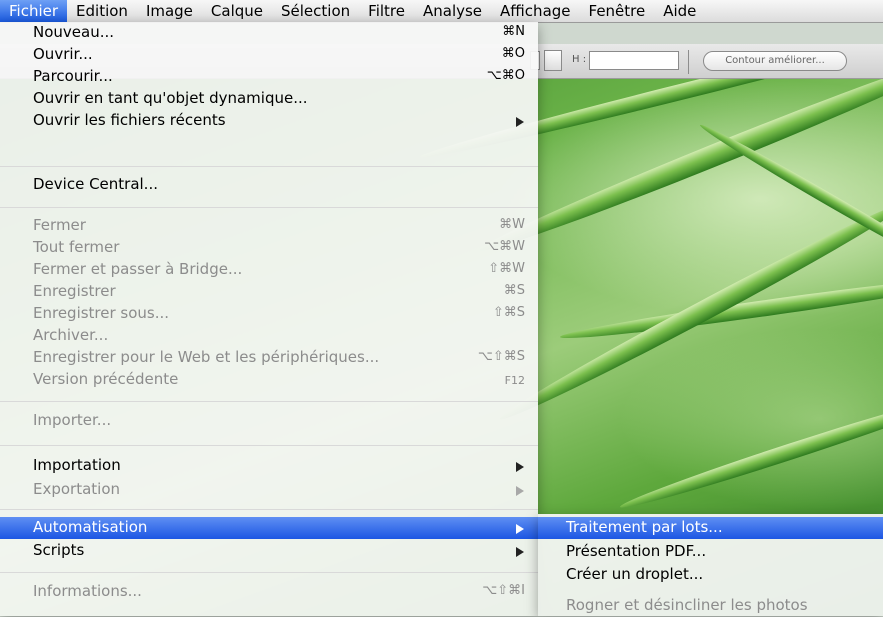 This screenshot has width=883, height=617. What do you see at coordinates (76, 247) in the screenshot?
I see `menu-item-label: Tout fermer` at bounding box center [76, 247].